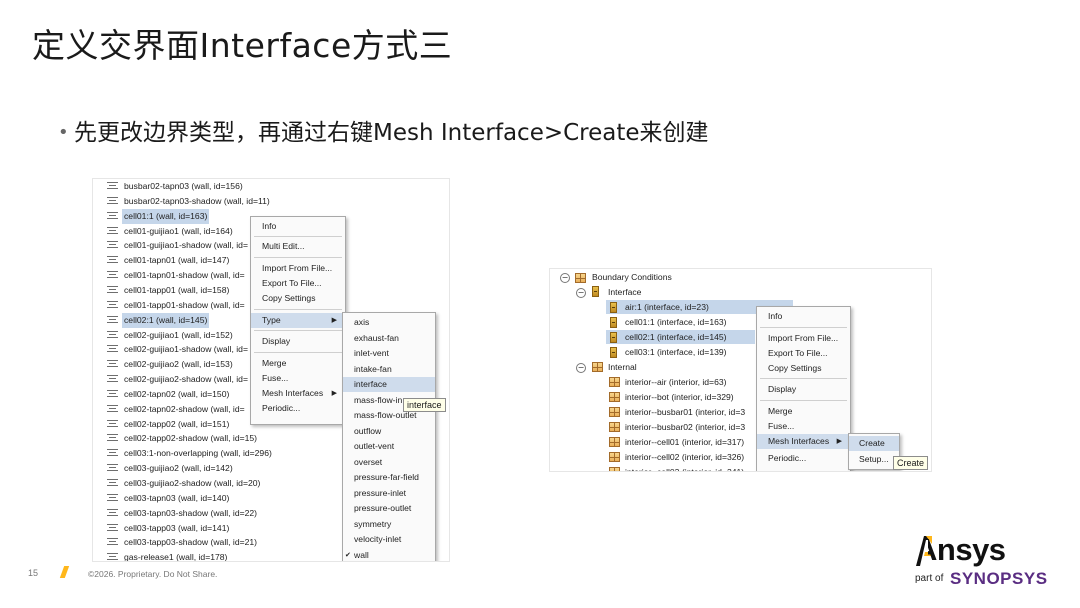 This screenshot has width=1080, height=608. I want to click on type-option: pressure-inlet, so click(389, 493).